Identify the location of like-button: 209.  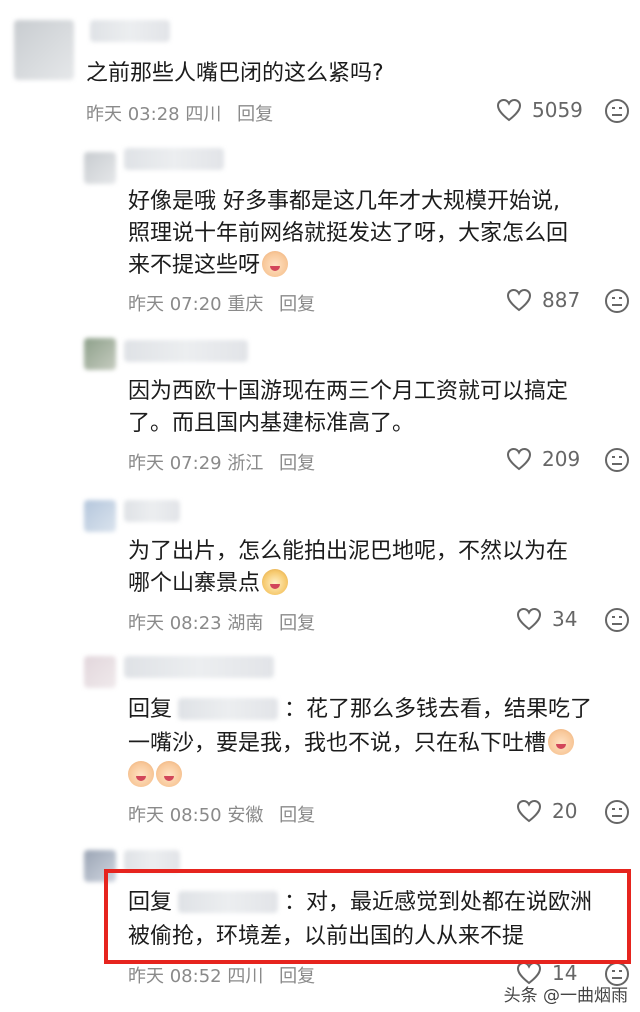
(543, 459).